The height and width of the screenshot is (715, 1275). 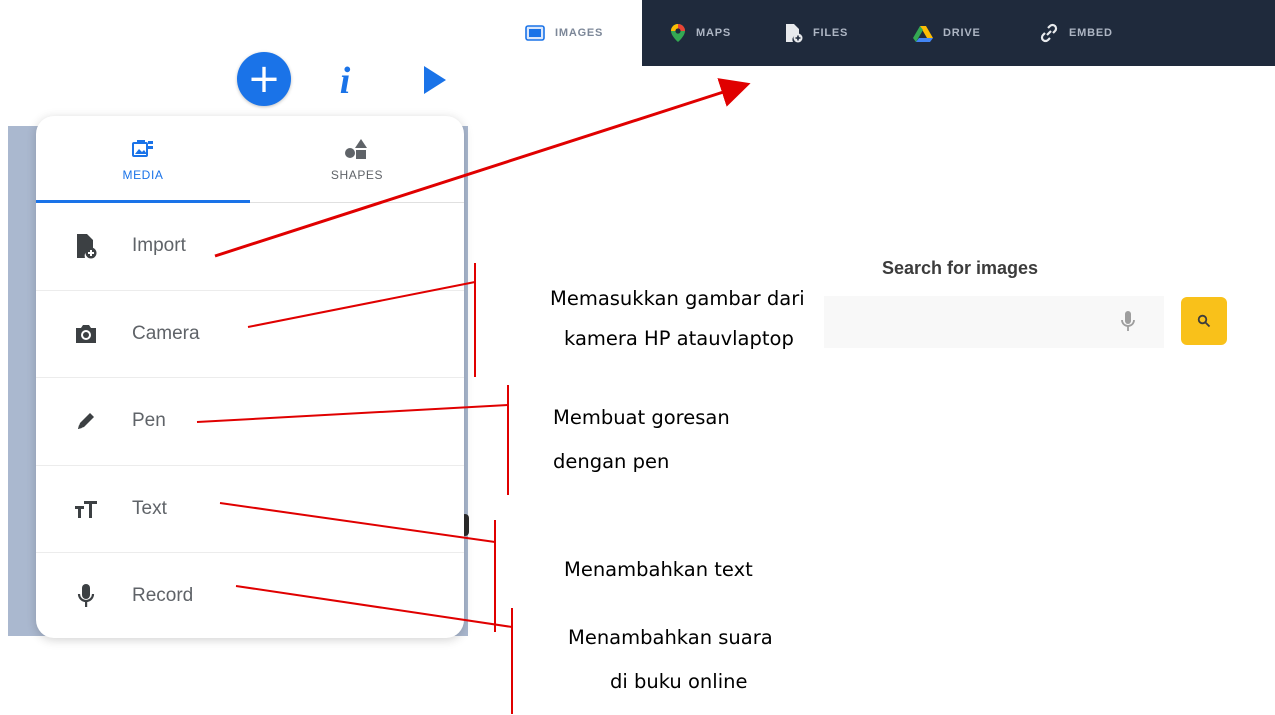 I want to click on record-line, so click(x=374, y=606).